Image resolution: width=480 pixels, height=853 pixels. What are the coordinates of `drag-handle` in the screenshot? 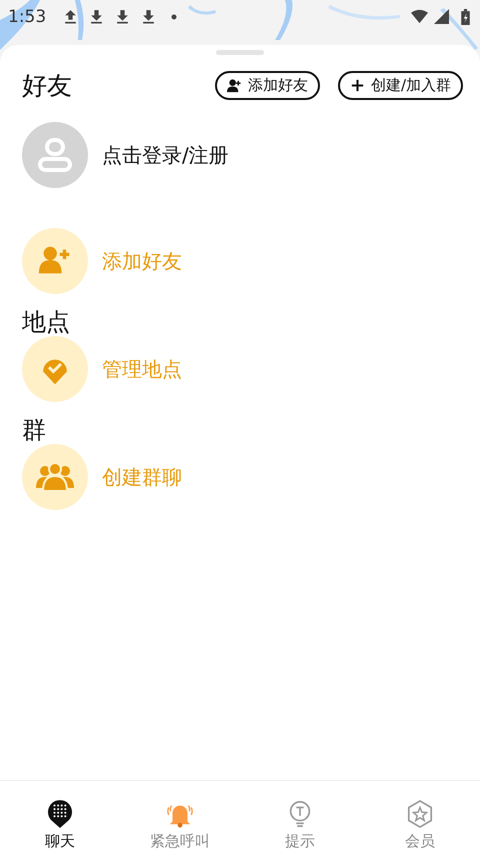 It's located at (240, 52).